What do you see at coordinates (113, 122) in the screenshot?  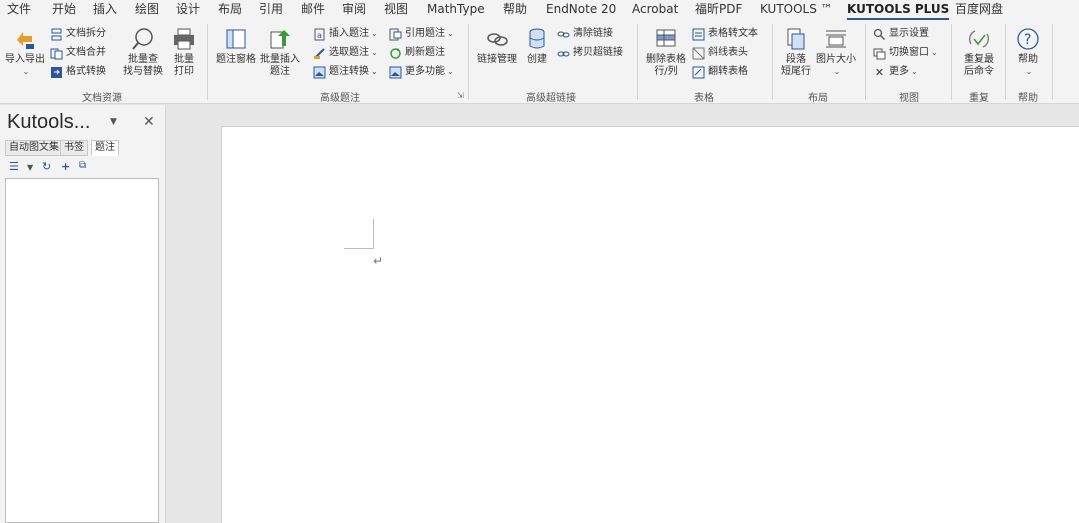 I see `pane-options-icon: ▼` at bounding box center [113, 122].